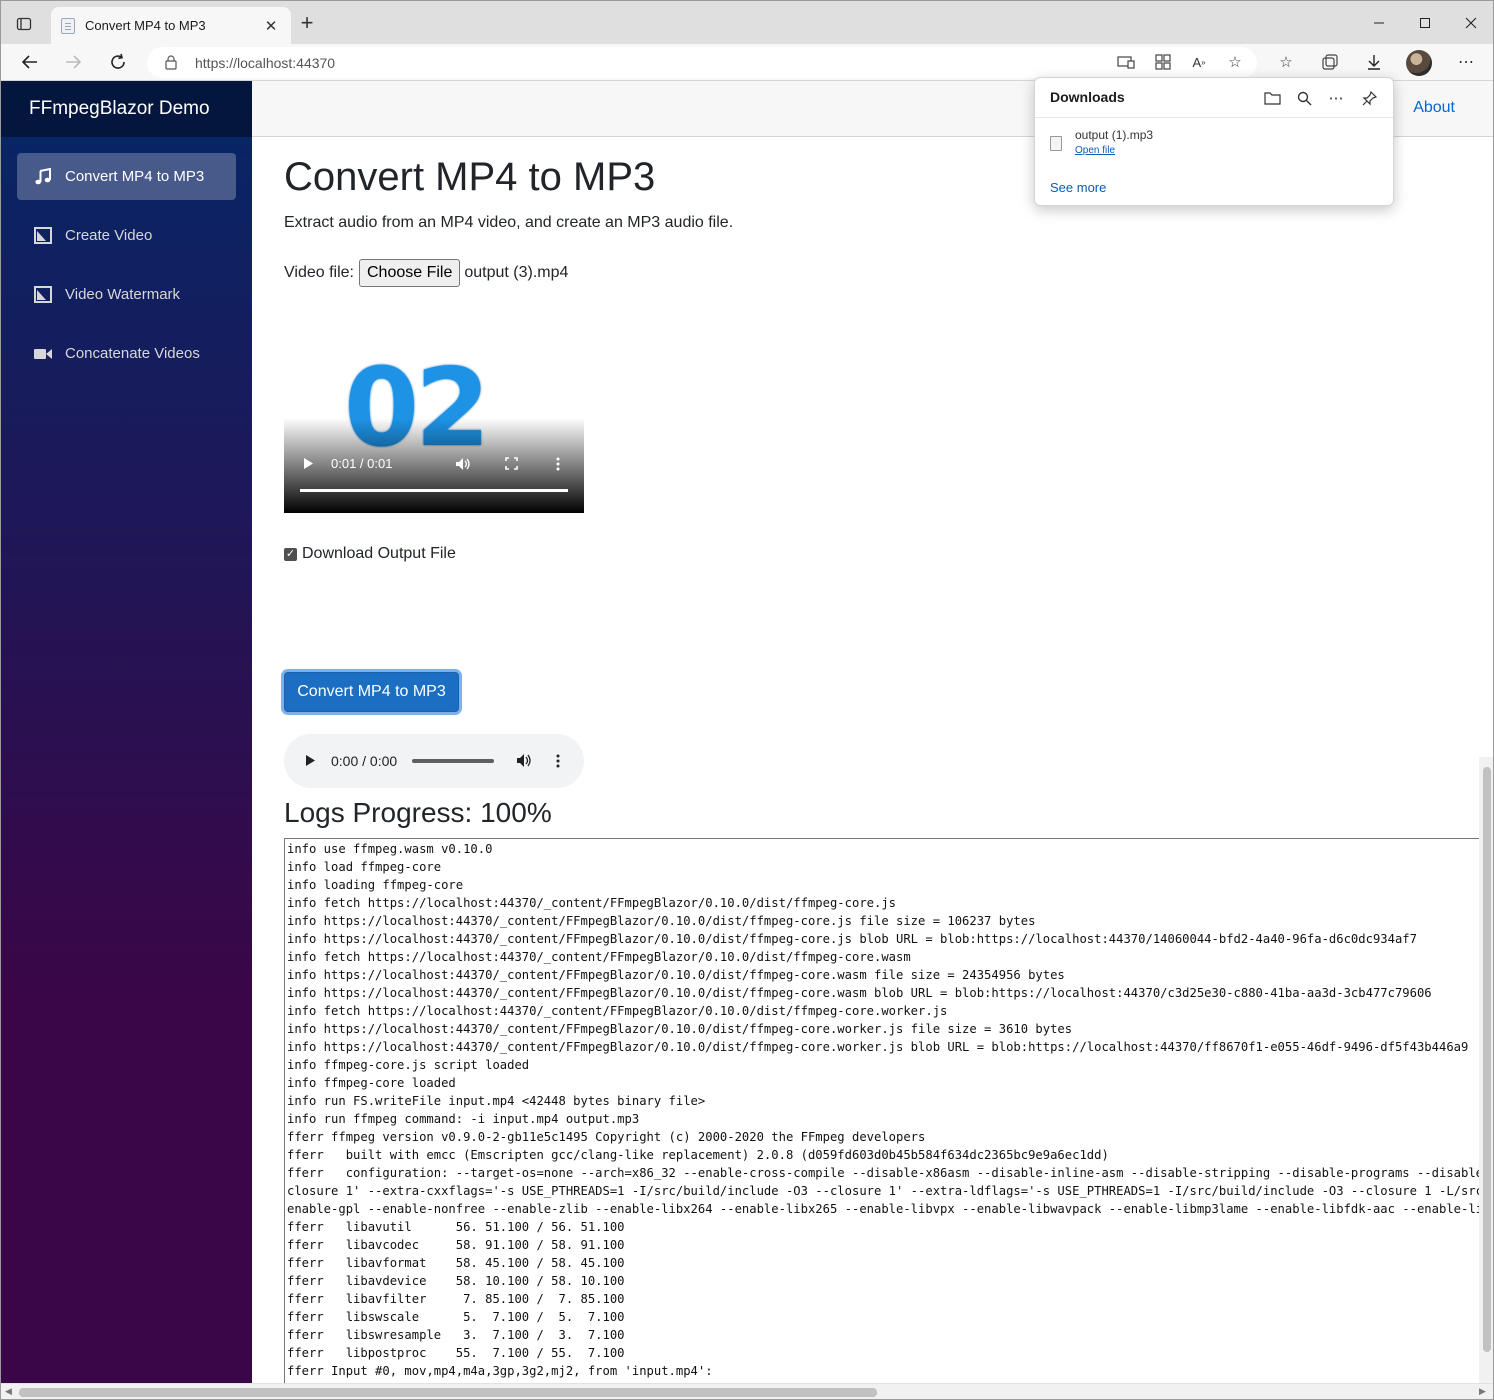 This screenshot has width=1494, height=1400. I want to click on app-available-icon, so click(1126, 62).